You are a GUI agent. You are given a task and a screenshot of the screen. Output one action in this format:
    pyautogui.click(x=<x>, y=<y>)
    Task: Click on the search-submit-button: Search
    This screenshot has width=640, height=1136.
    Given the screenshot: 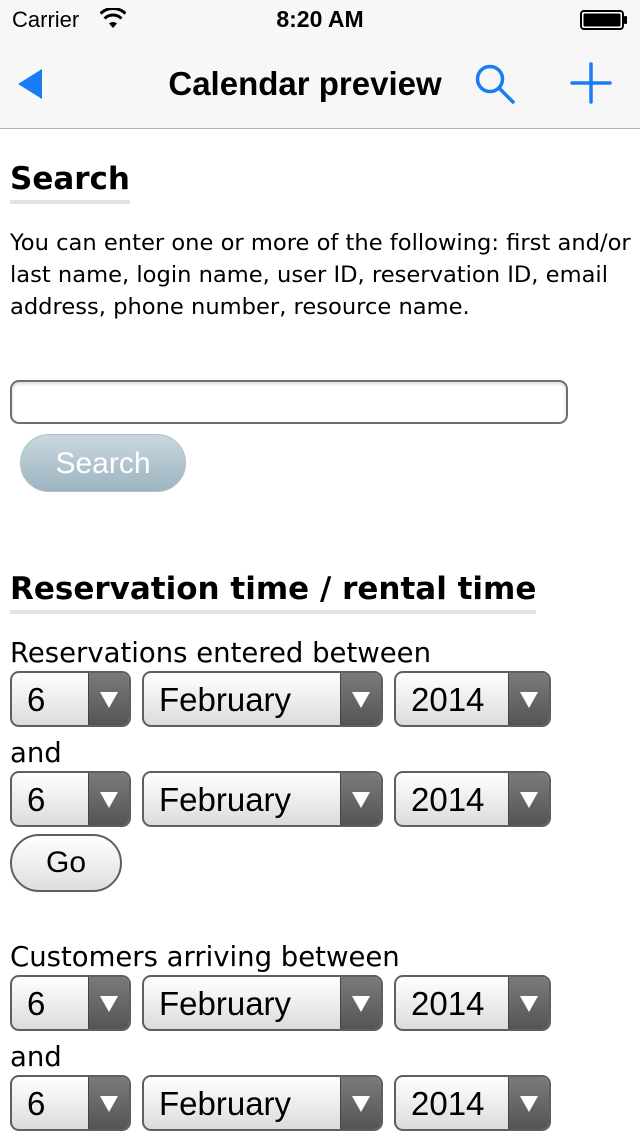 What is the action you would take?
    pyautogui.click(x=103, y=463)
    